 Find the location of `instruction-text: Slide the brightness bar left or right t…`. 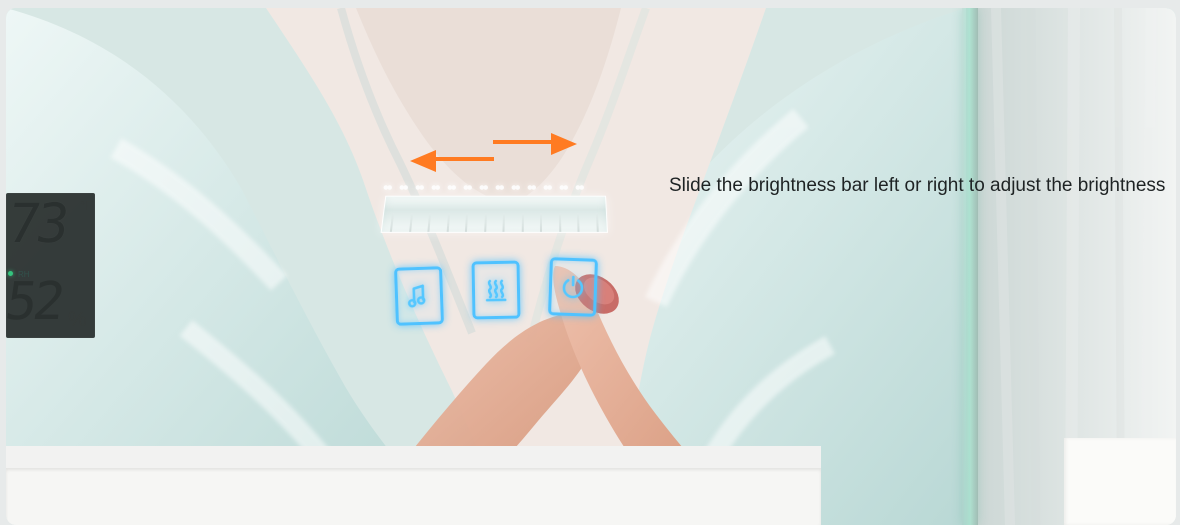

instruction-text: Slide the brightness bar left or right t… is located at coordinates (917, 185).